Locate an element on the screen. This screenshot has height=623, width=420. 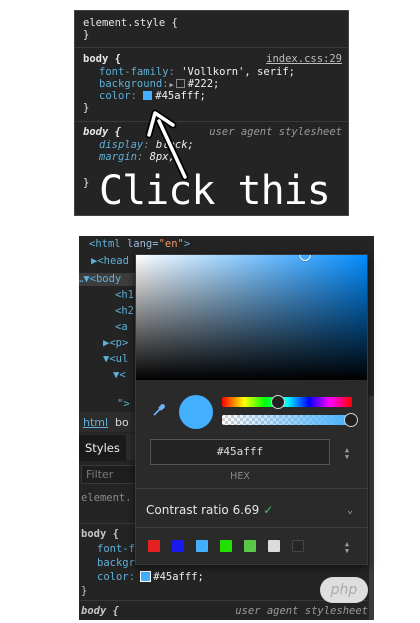
decl-font-family: font-f is located at coordinates (116, 549).